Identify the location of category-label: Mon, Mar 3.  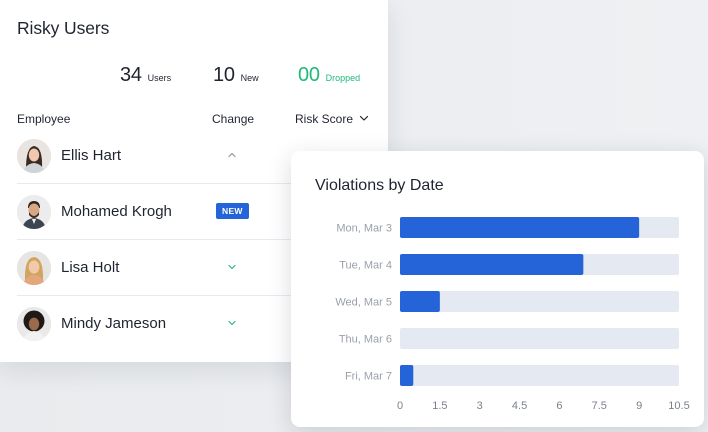
(364, 229).